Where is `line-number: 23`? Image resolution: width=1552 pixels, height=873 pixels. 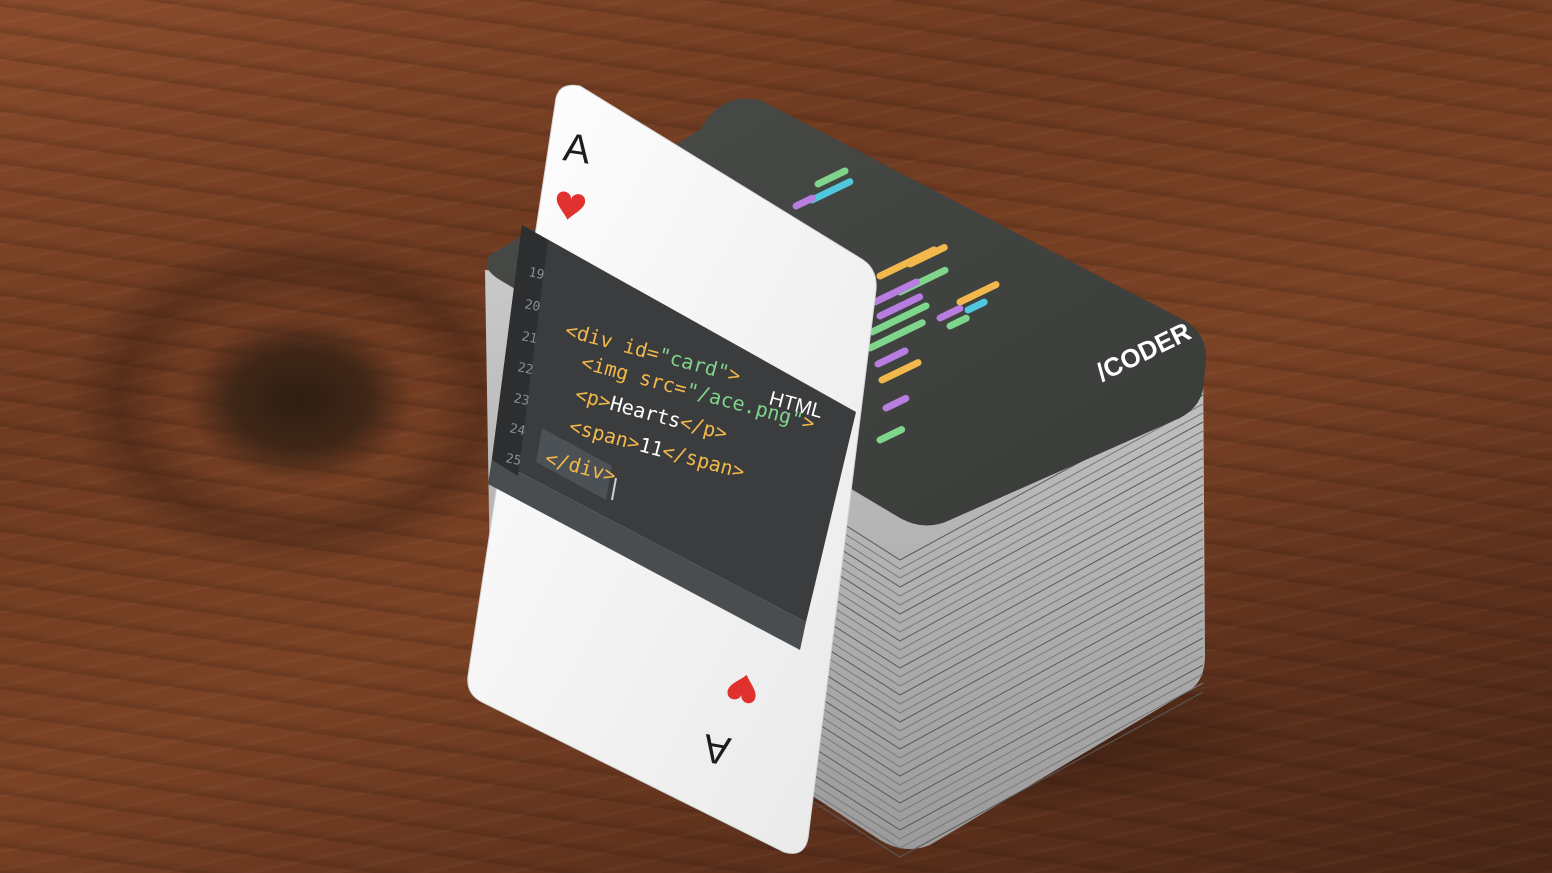
line-number: 23 is located at coordinates (521, 400).